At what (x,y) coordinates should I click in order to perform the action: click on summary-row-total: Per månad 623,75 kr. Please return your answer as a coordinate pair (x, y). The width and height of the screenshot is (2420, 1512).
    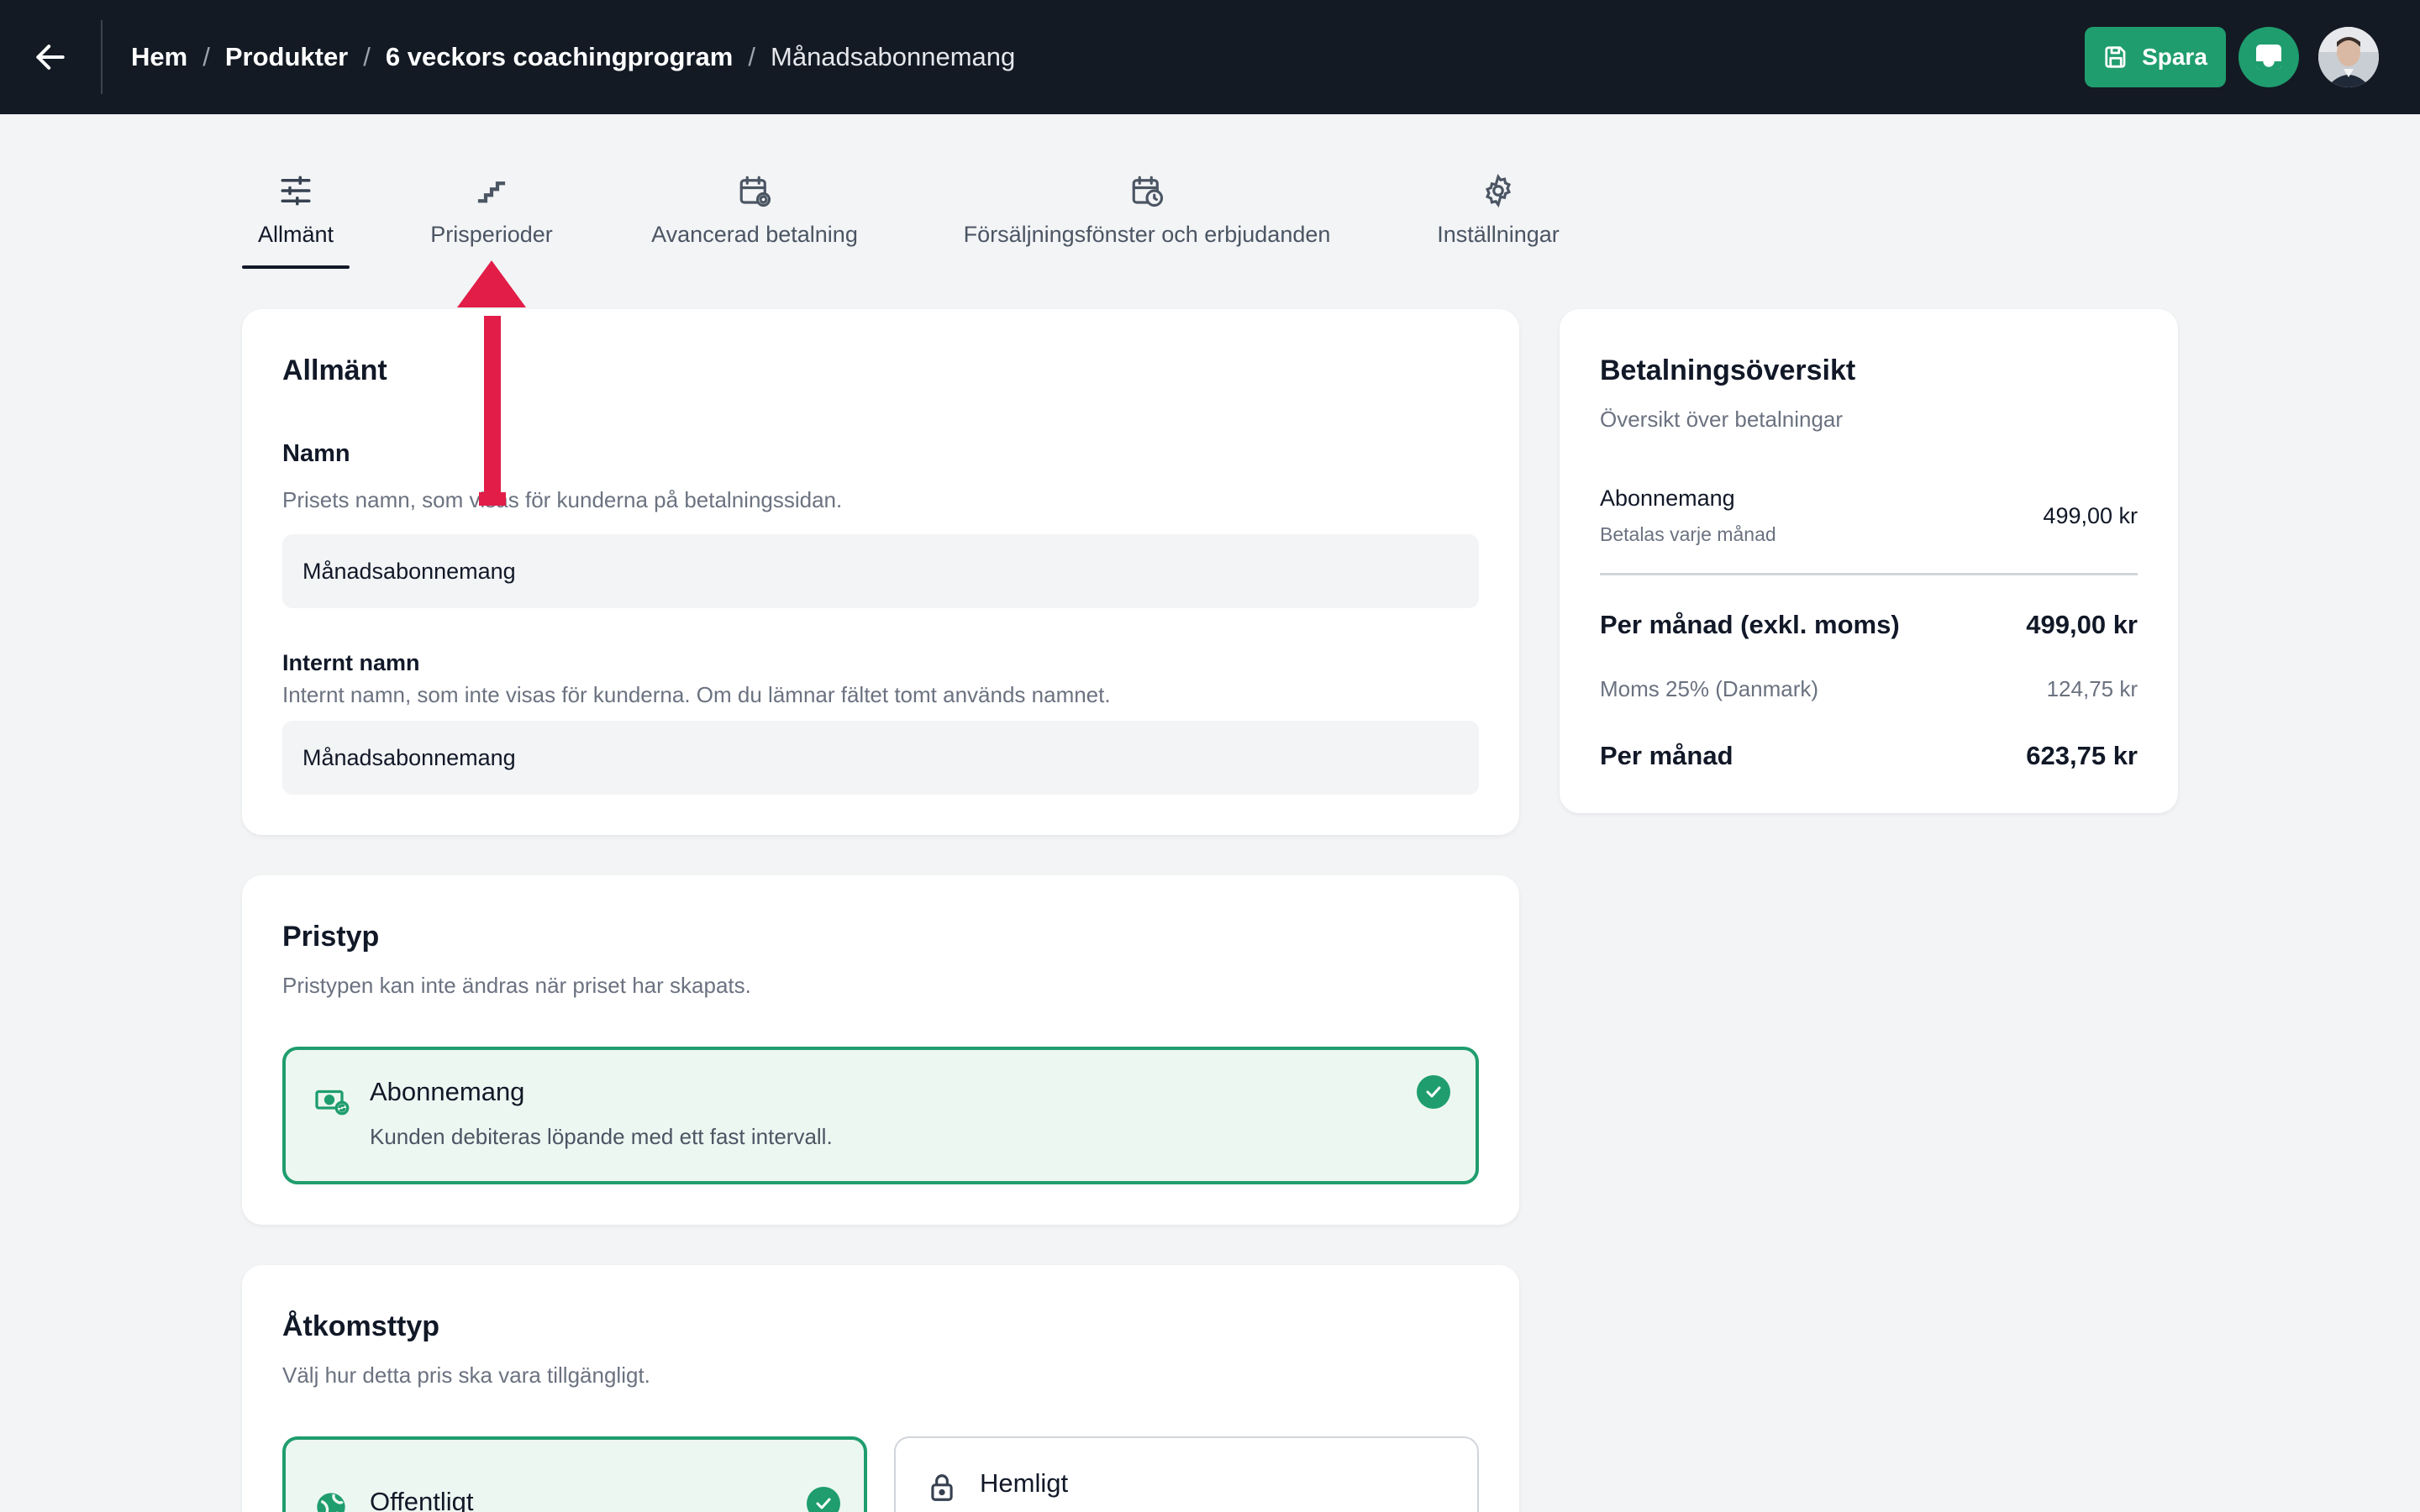
    Looking at the image, I should click on (1869, 756).